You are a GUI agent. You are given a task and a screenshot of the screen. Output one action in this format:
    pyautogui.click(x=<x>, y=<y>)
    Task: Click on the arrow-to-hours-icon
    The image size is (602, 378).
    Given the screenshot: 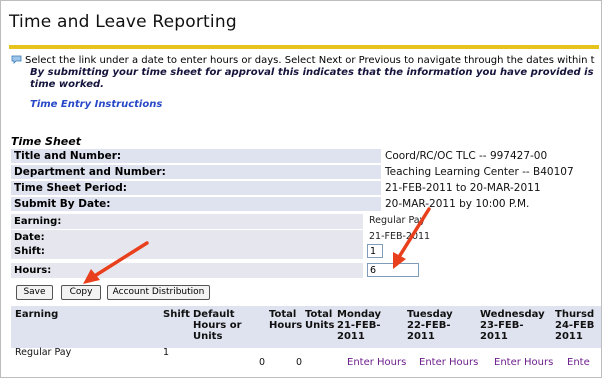 What is the action you would take?
    pyautogui.click(x=412, y=238)
    